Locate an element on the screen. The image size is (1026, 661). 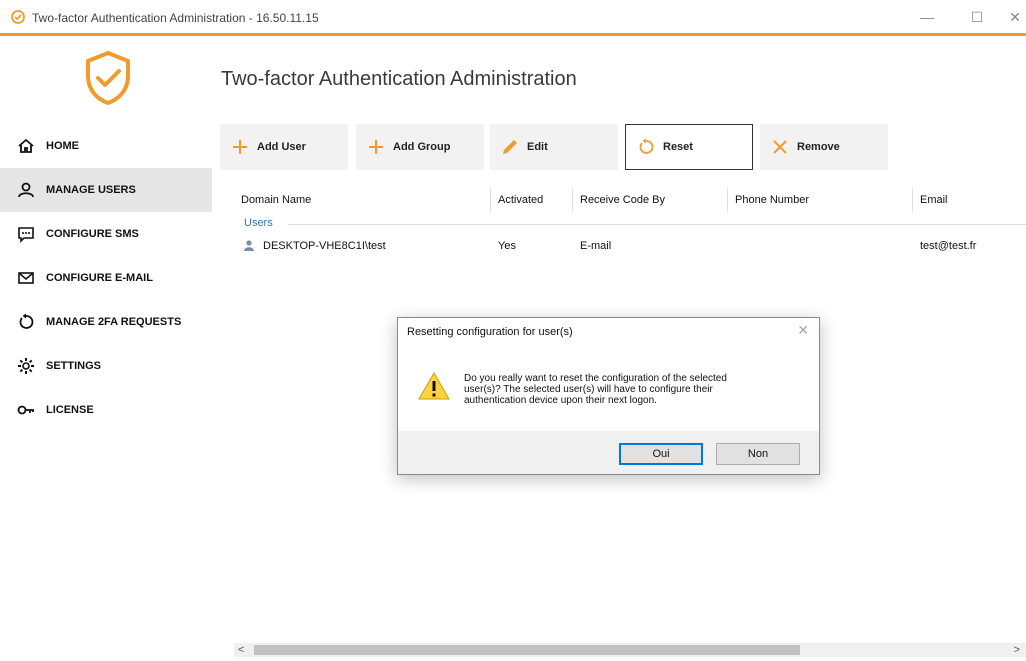
sidebar-item-label: LICENSE is located at coordinates (70, 410).